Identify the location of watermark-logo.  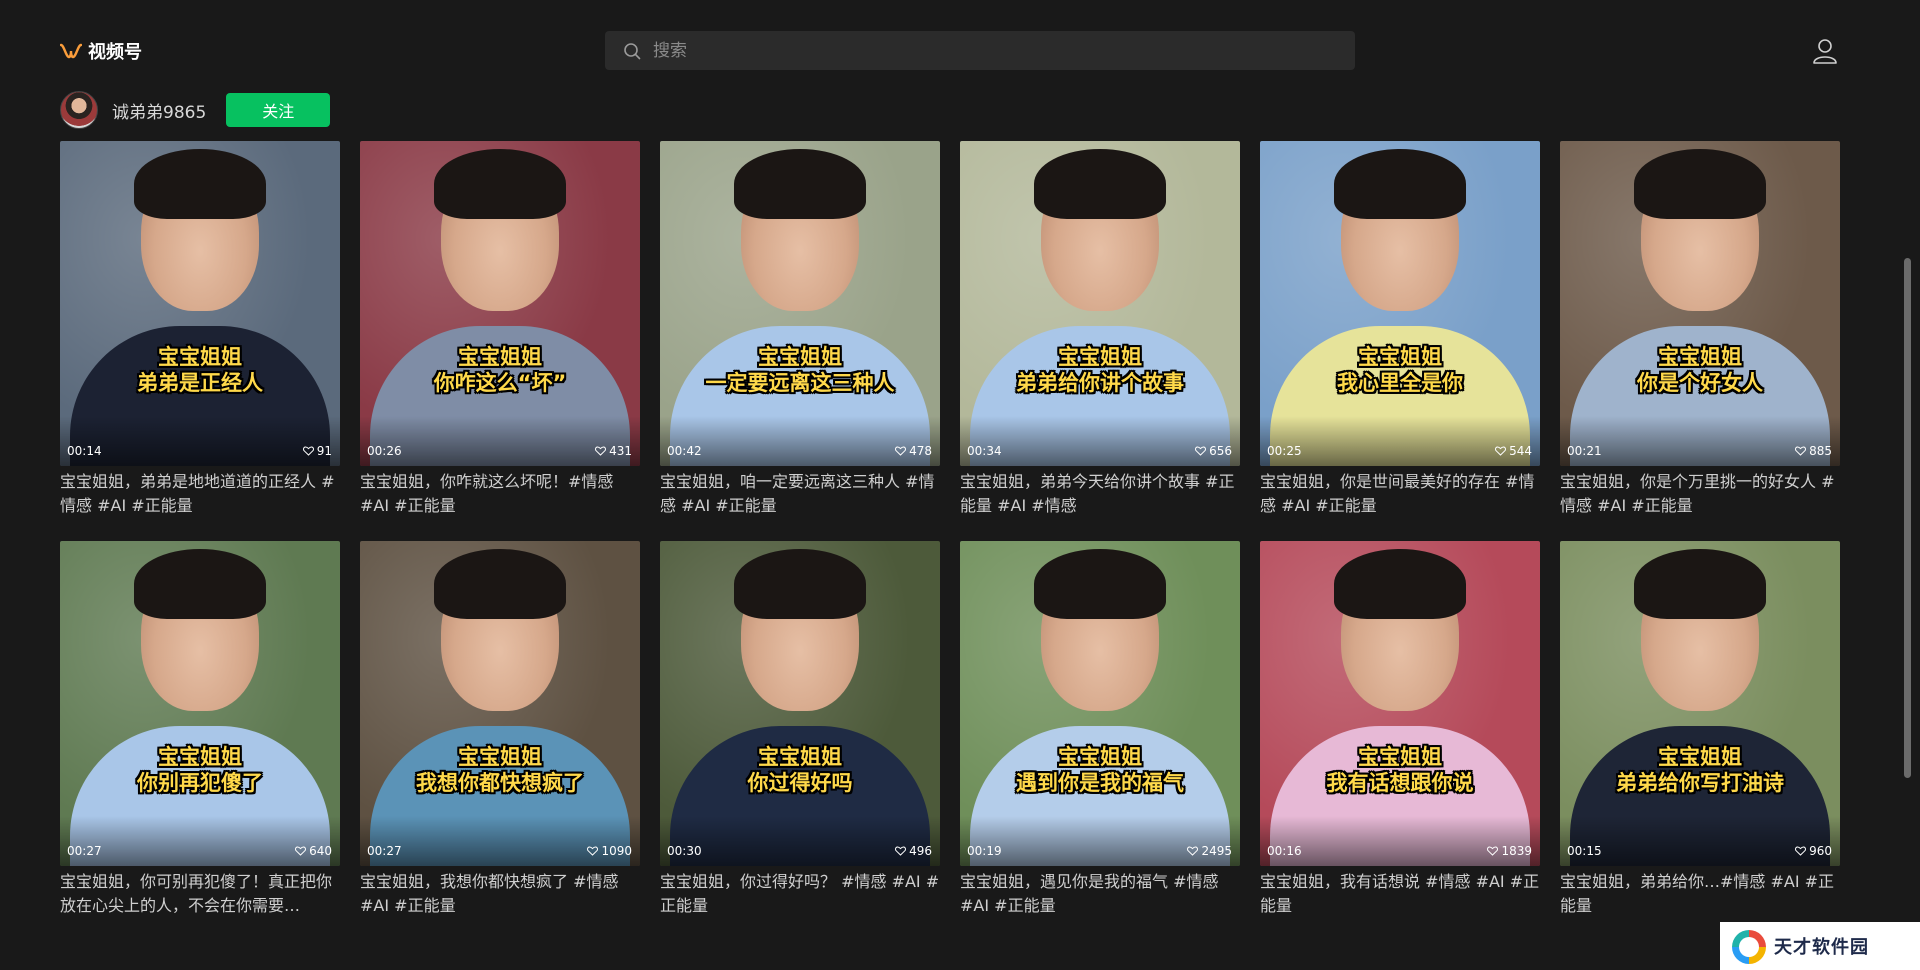
(1749, 947).